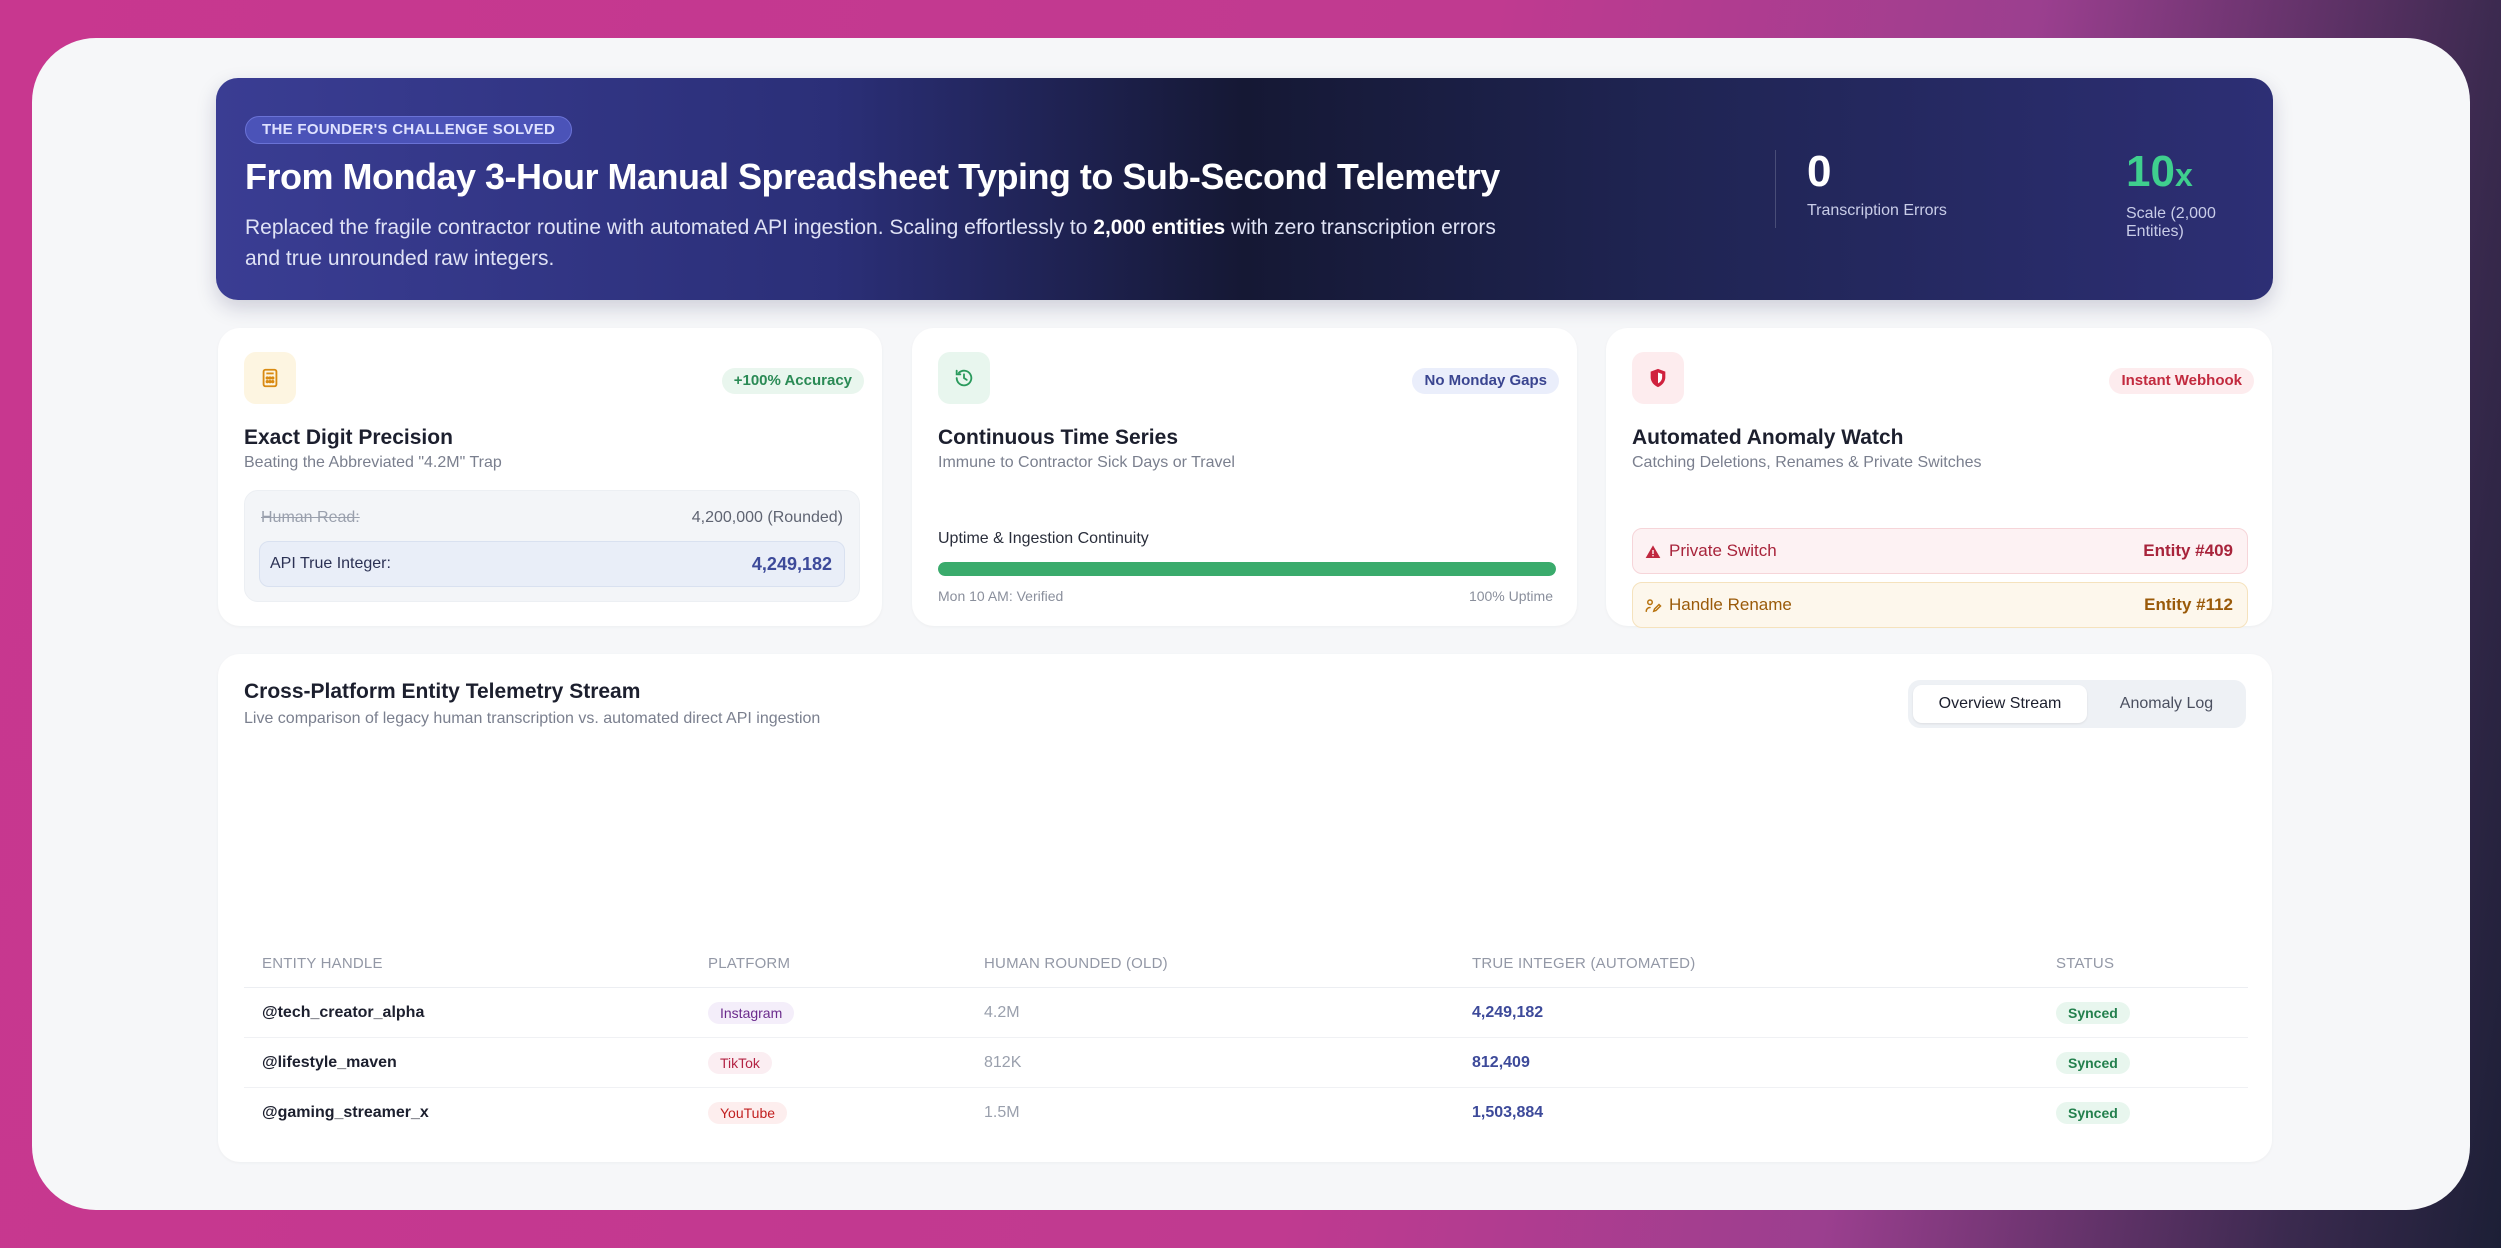  What do you see at coordinates (1723, 550) in the screenshot?
I see `alert-label: Private Switch` at bounding box center [1723, 550].